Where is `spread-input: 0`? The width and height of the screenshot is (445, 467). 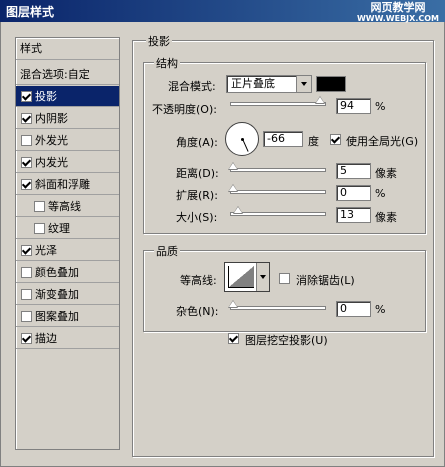
spread-input: 0 is located at coordinates (353, 193).